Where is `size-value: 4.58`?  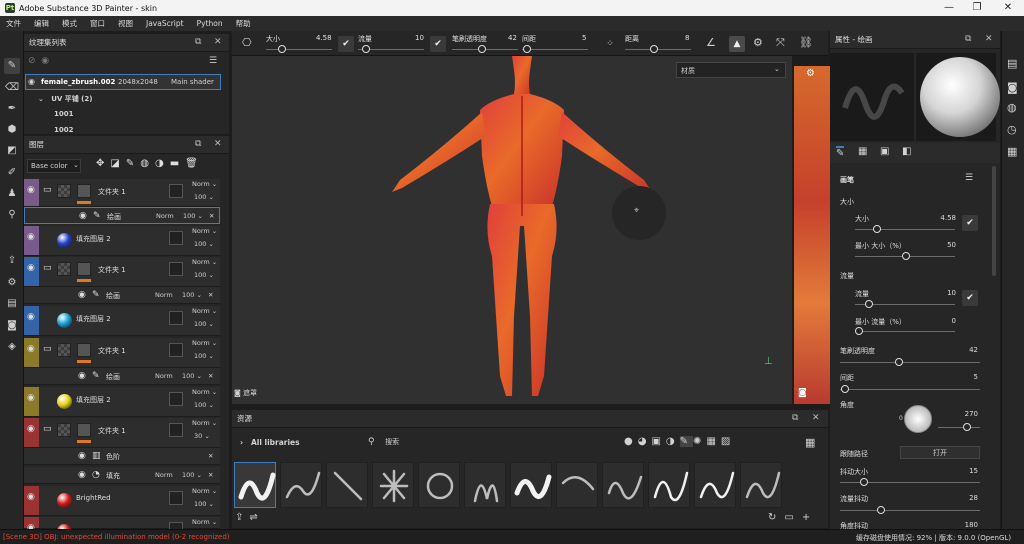 size-value: 4.58 is located at coordinates (941, 218).